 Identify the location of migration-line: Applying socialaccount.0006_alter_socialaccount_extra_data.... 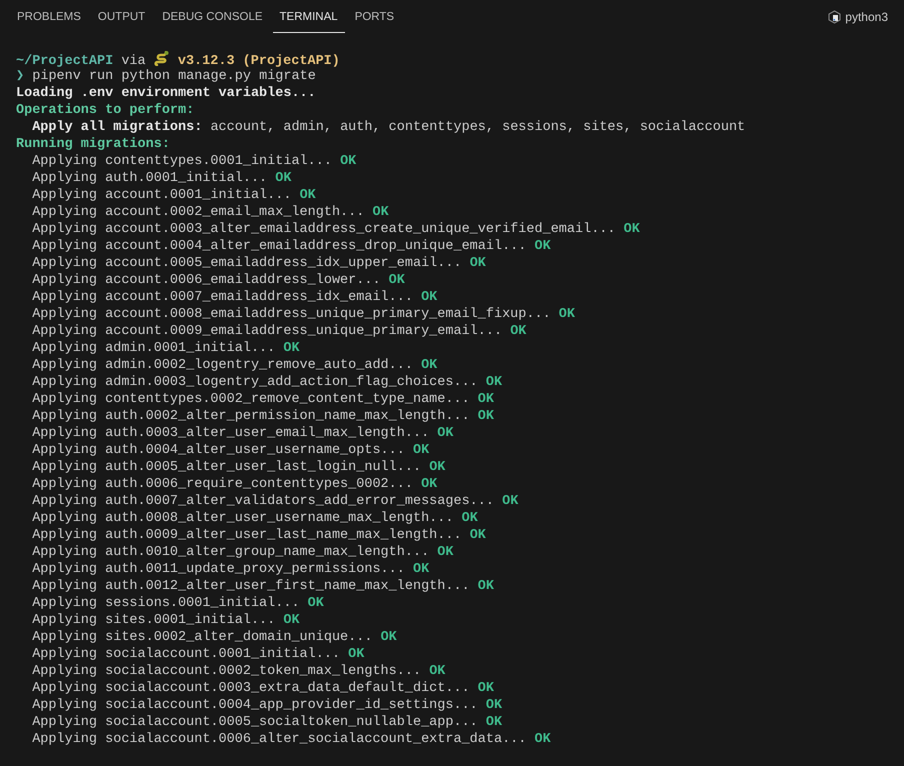
(279, 739).